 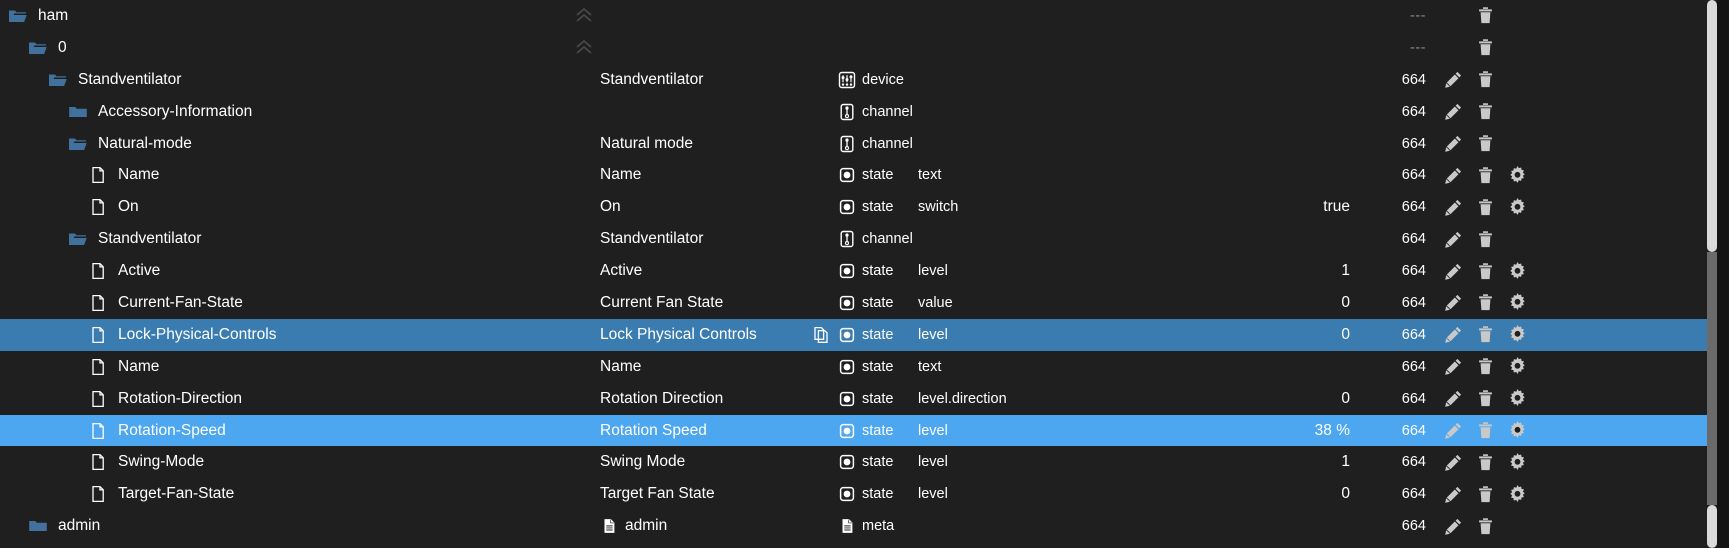 I want to click on table-row: Standventilator Standventilator device 664, so click(x=856, y=80).